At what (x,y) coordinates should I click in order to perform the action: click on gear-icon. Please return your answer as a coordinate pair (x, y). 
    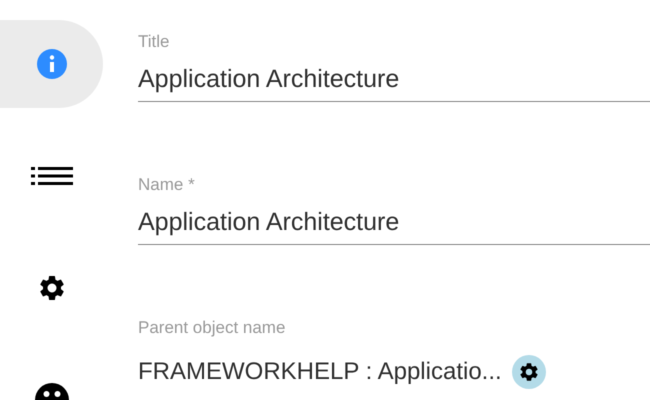
    Looking at the image, I should click on (529, 372).